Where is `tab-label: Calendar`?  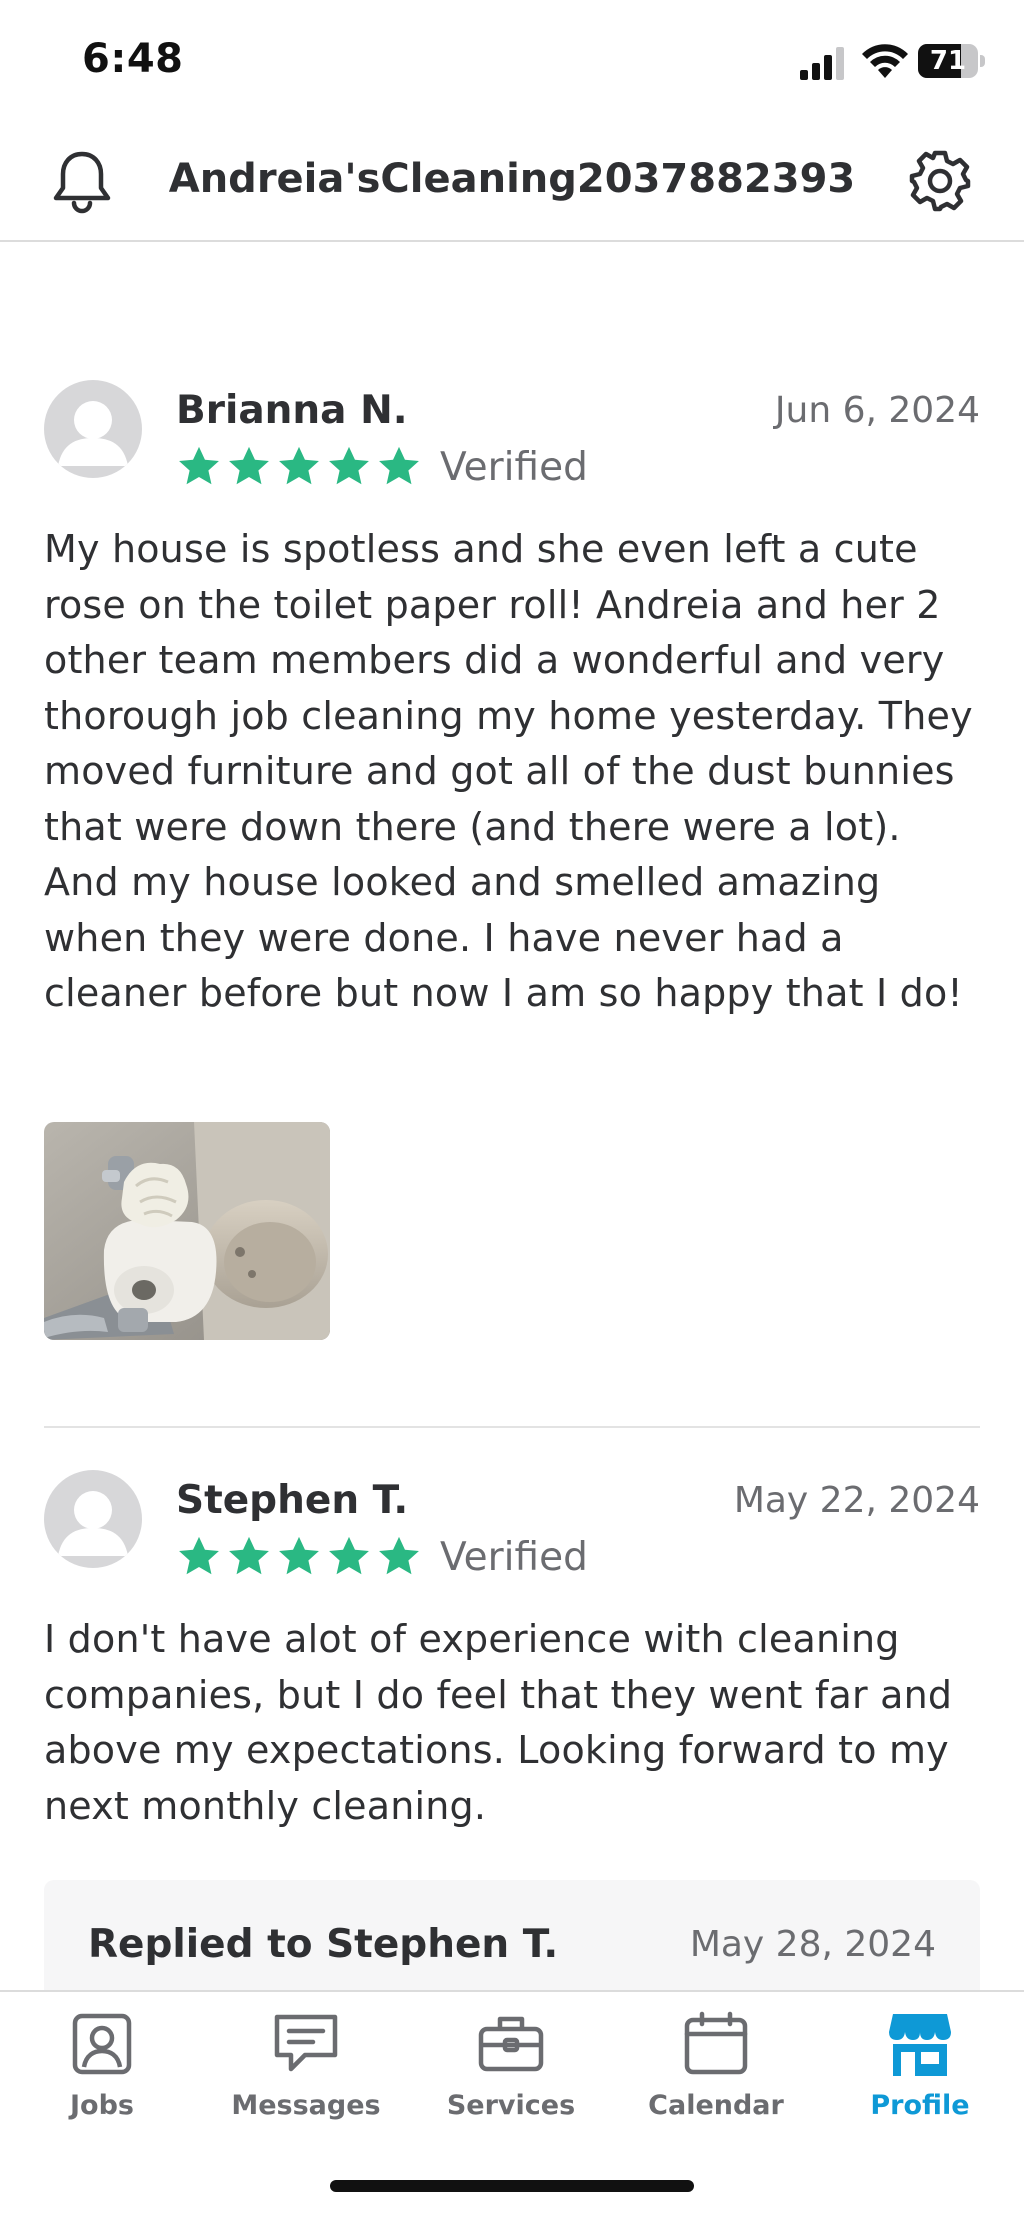 tab-label: Calendar is located at coordinates (716, 2105).